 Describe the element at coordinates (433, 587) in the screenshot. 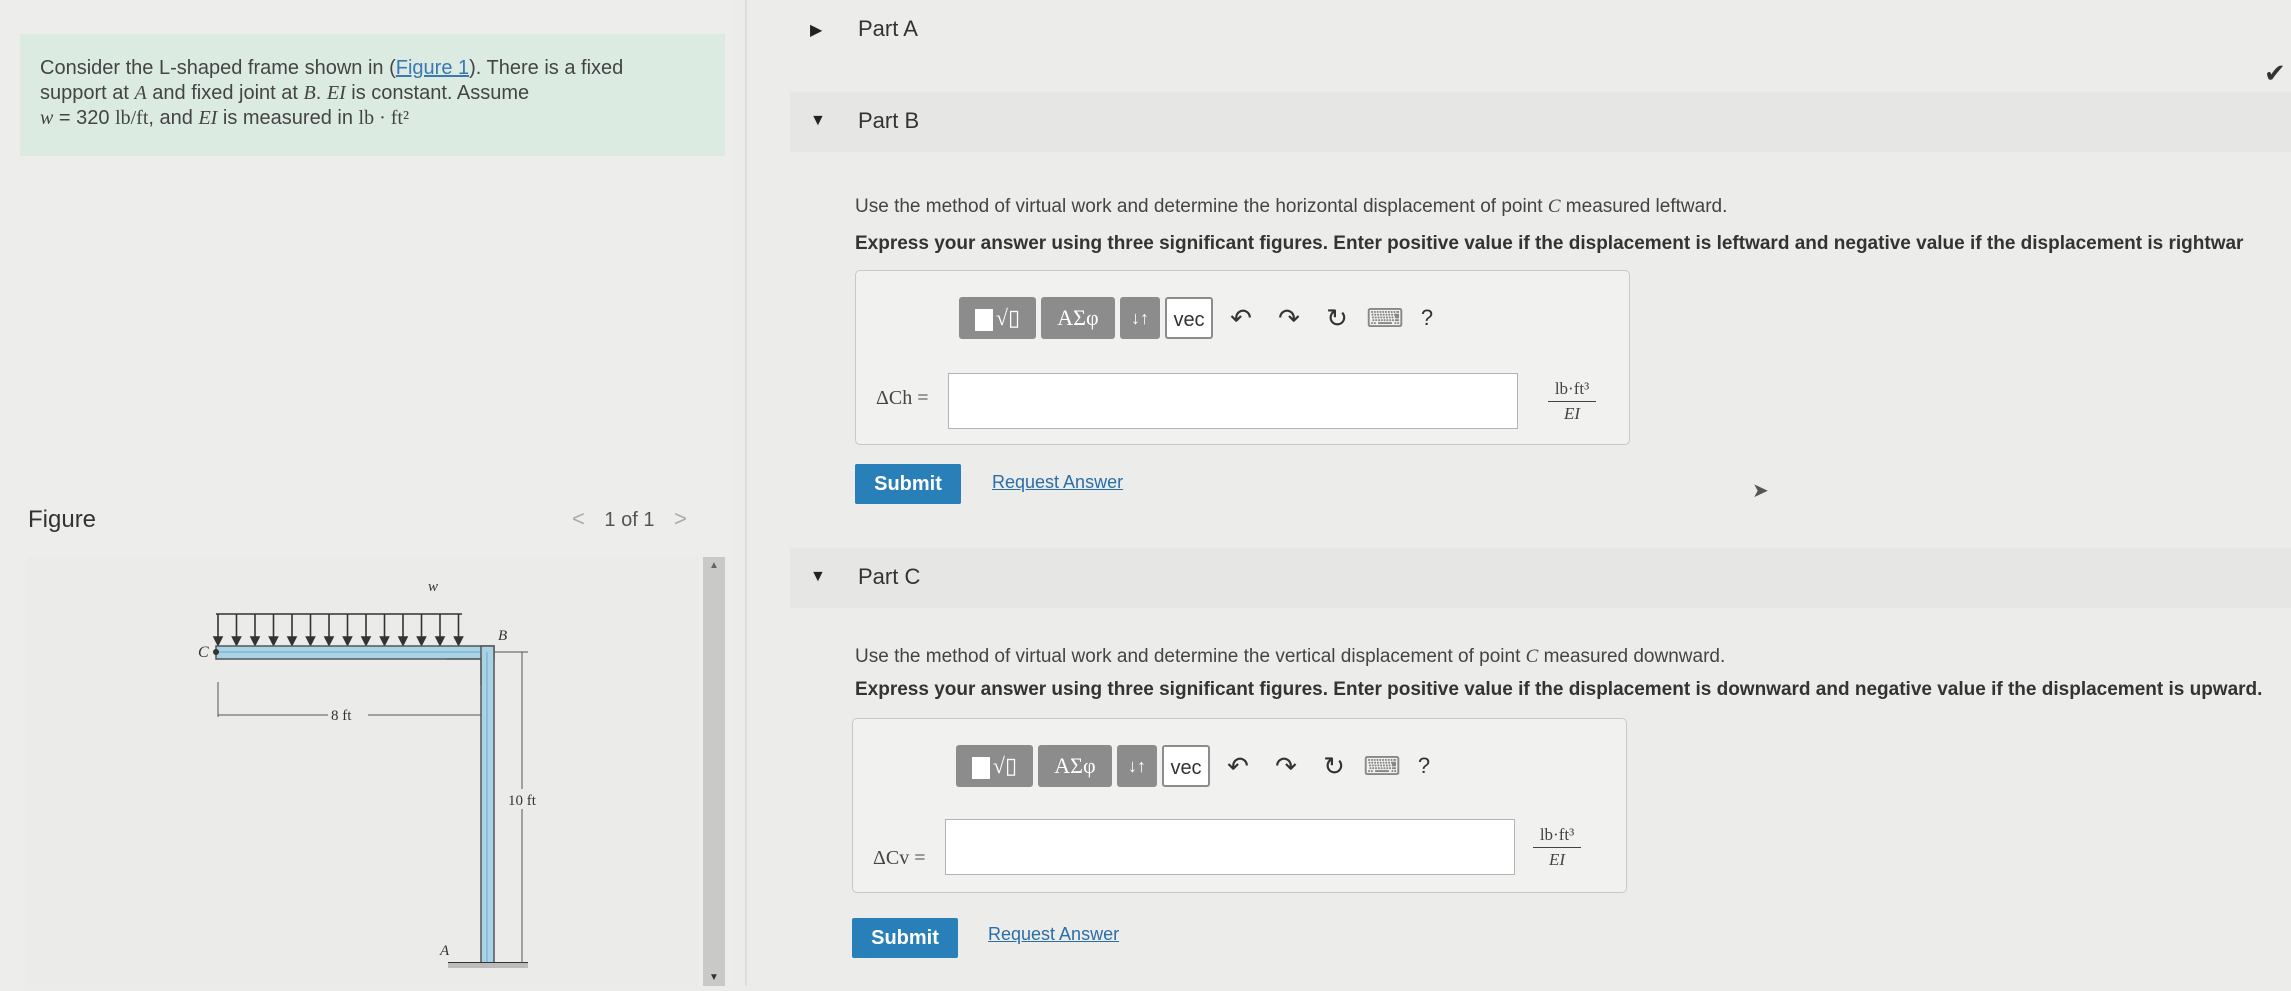

I see `label-w: w` at that location.